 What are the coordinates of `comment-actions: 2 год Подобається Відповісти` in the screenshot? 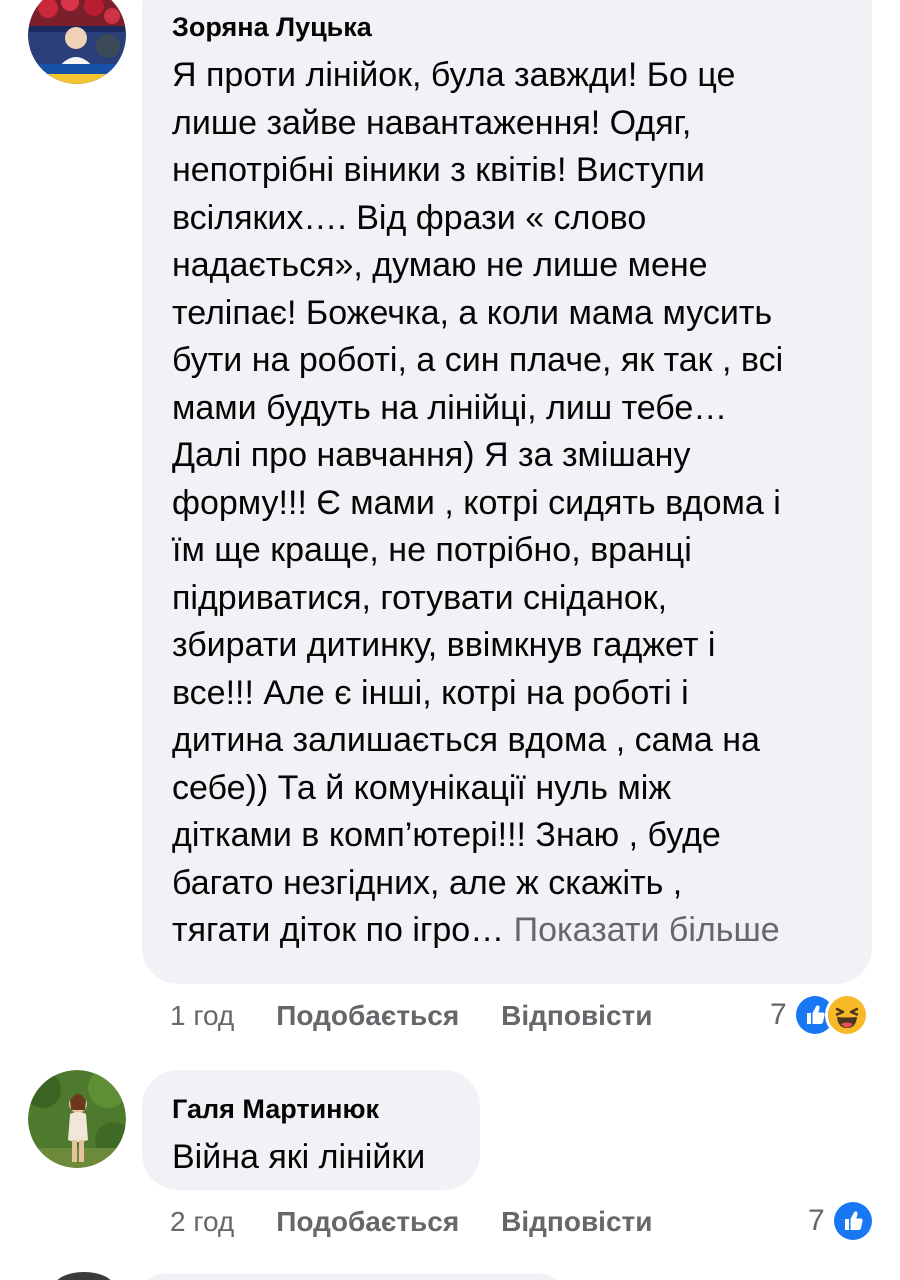 It's located at (411, 1222).